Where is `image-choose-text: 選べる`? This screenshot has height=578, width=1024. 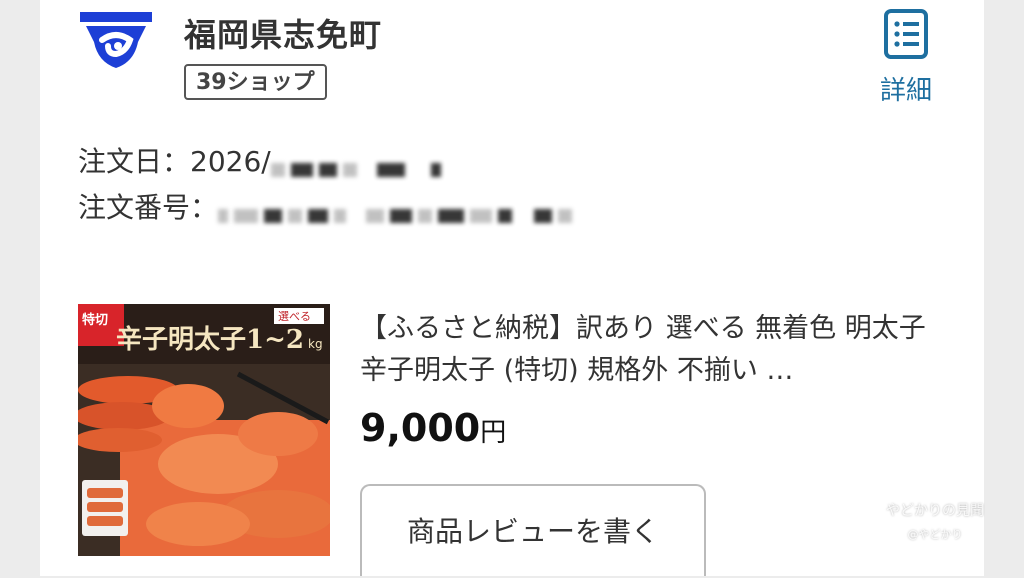 image-choose-text: 選べる is located at coordinates (294, 316).